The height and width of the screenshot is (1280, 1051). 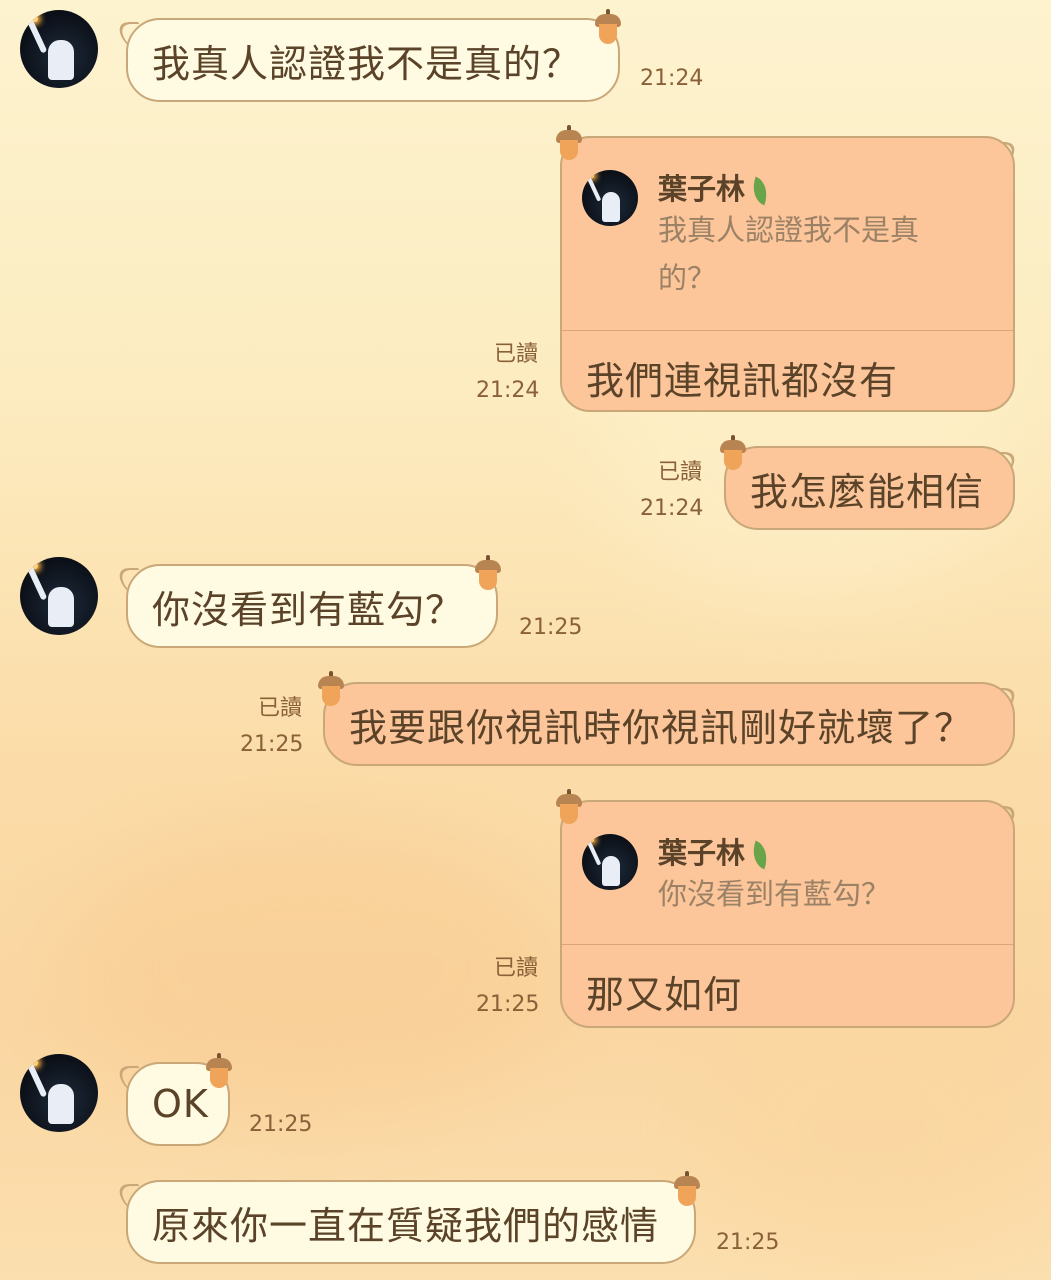 I want to click on message-text: 我們連視訊都沒有, so click(x=742, y=381).